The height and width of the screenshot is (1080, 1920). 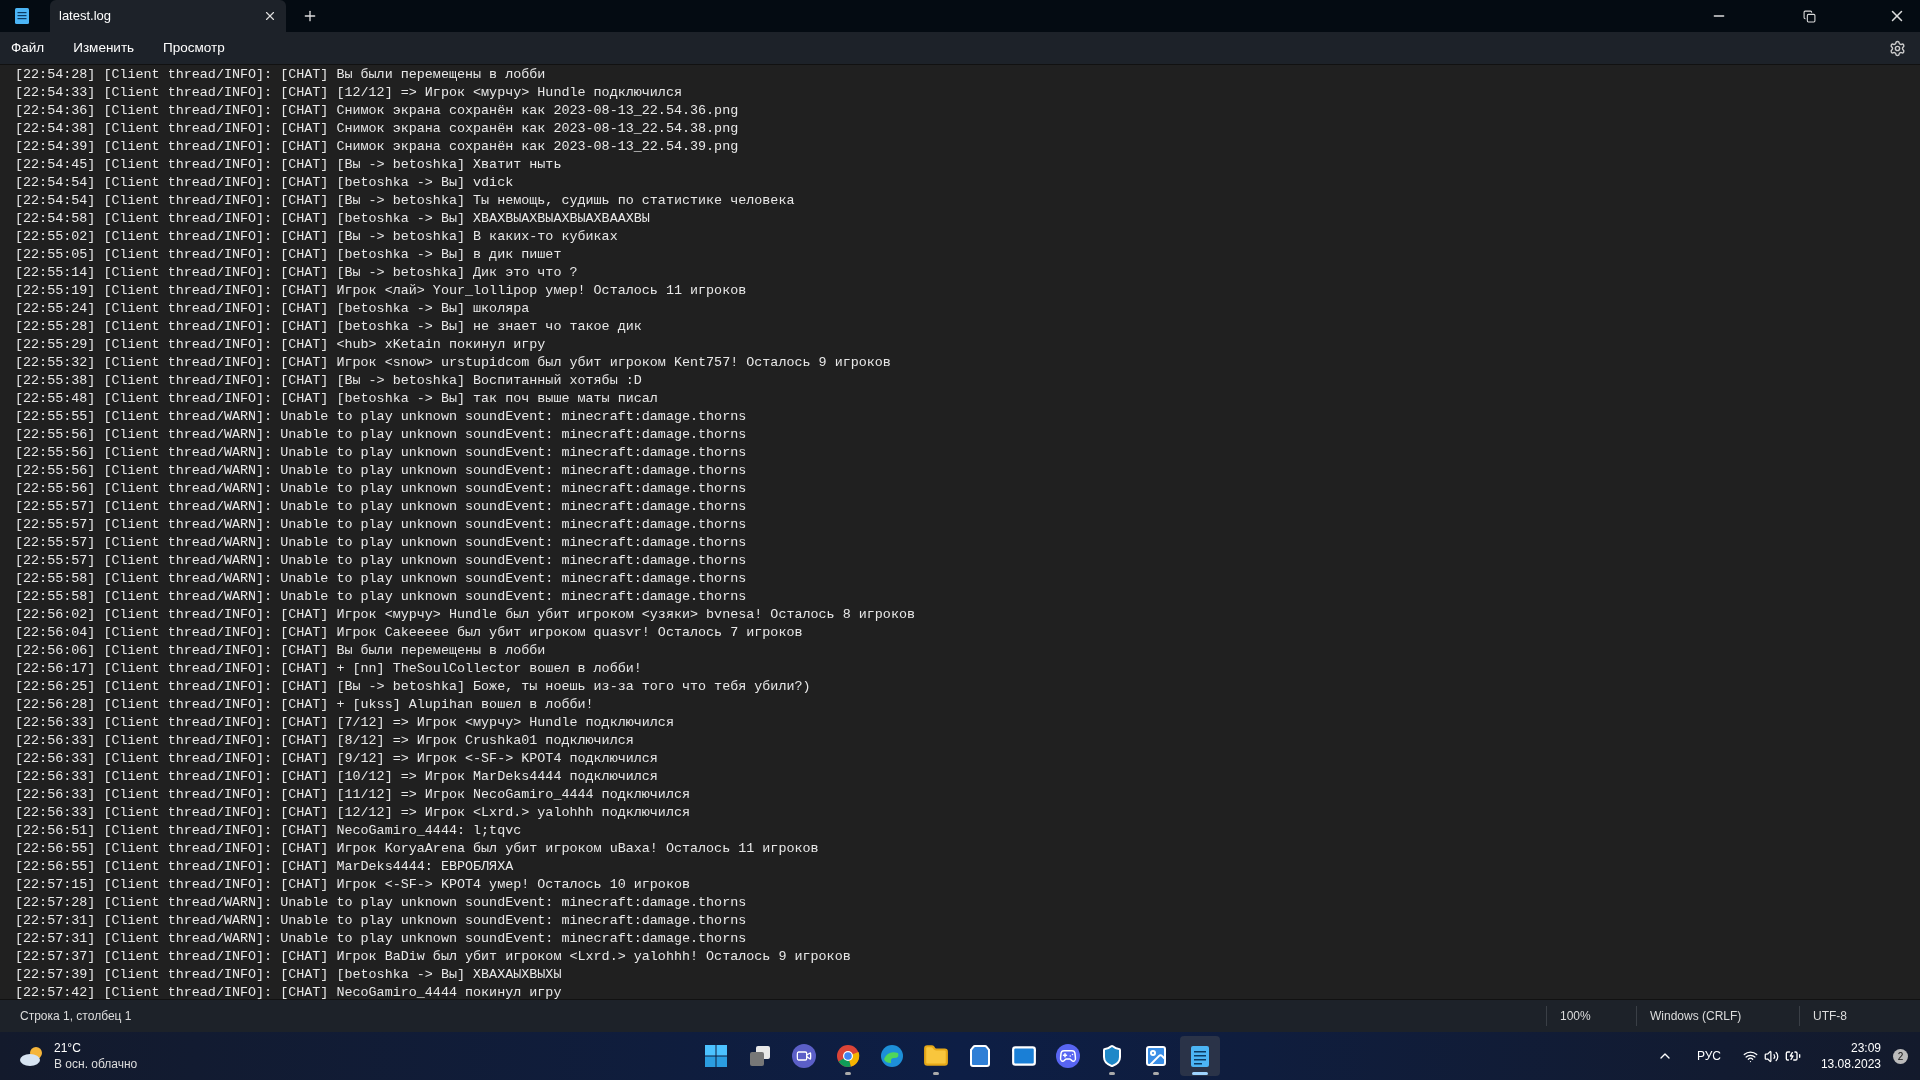 What do you see at coordinates (104, 48) in the screenshot?
I see `menu-item: Изменить` at bounding box center [104, 48].